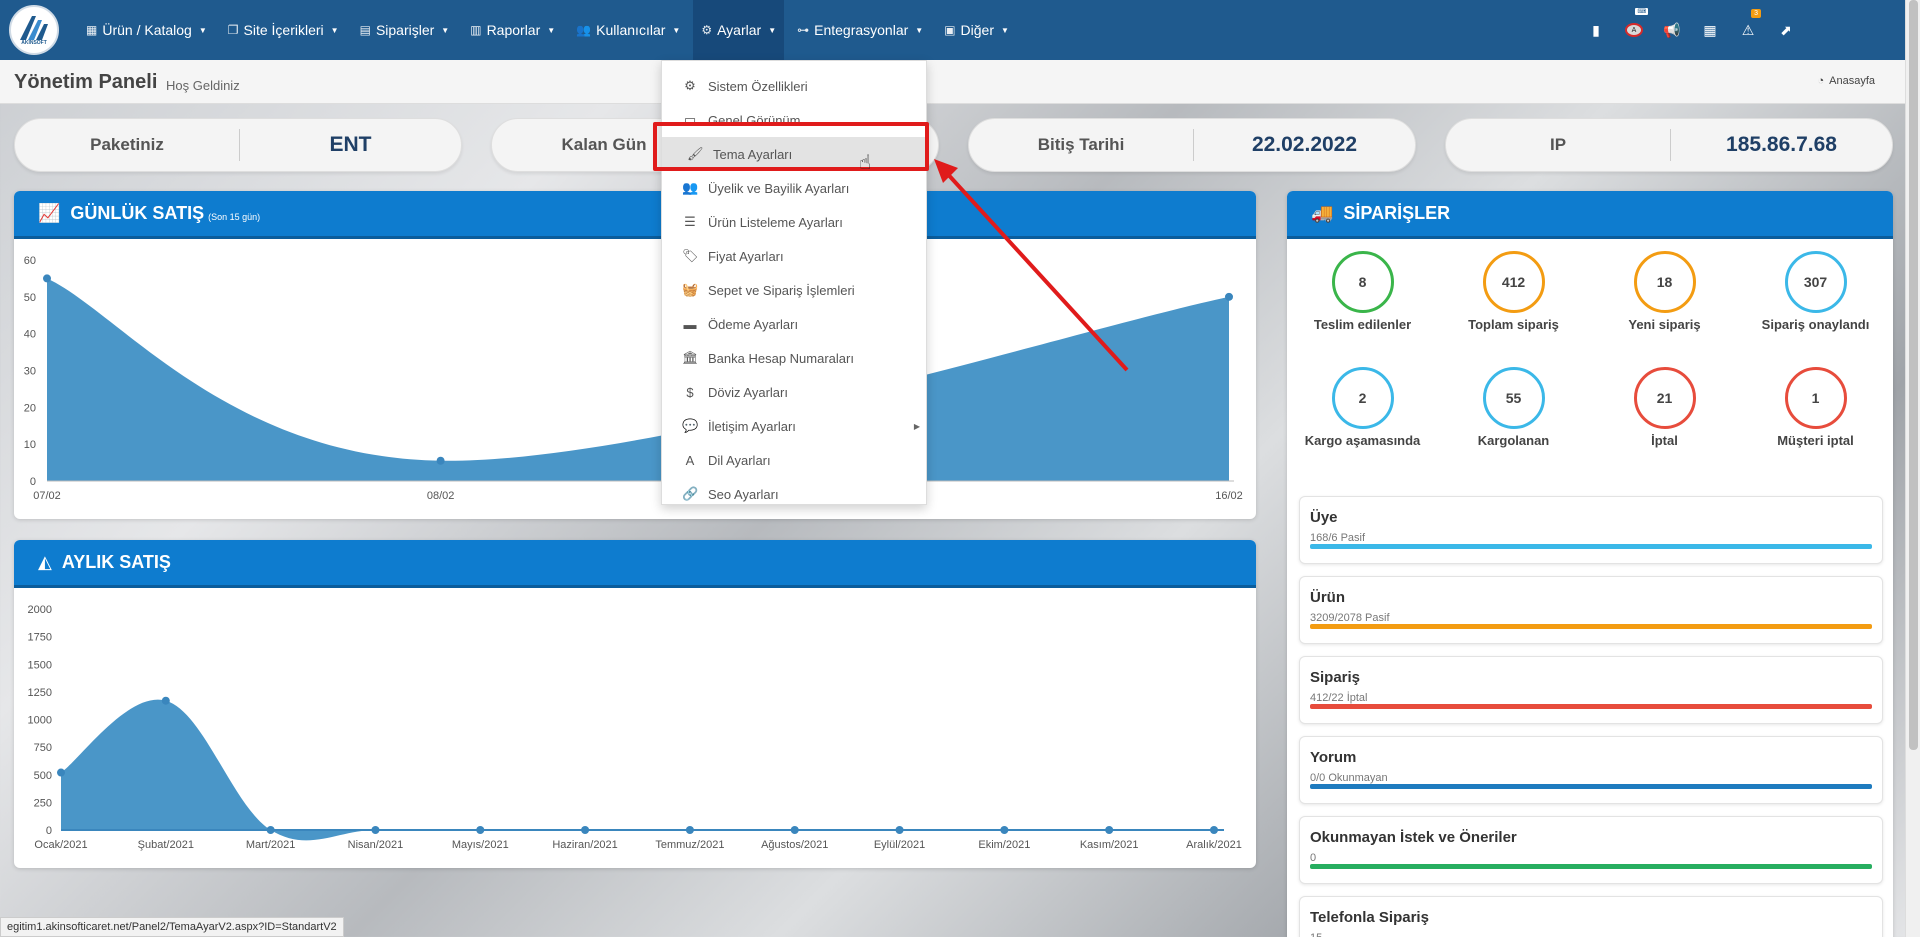 The image size is (1920, 937). Describe the element at coordinates (1637, 23) in the screenshot. I see `language-flag-icon: A ⌨` at that location.